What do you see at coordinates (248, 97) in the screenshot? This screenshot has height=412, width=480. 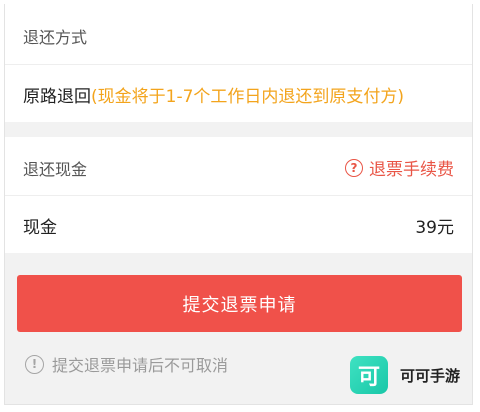 I see `refund-method-note: (现金将于1-7个工作日内退还到原支付方)` at bounding box center [248, 97].